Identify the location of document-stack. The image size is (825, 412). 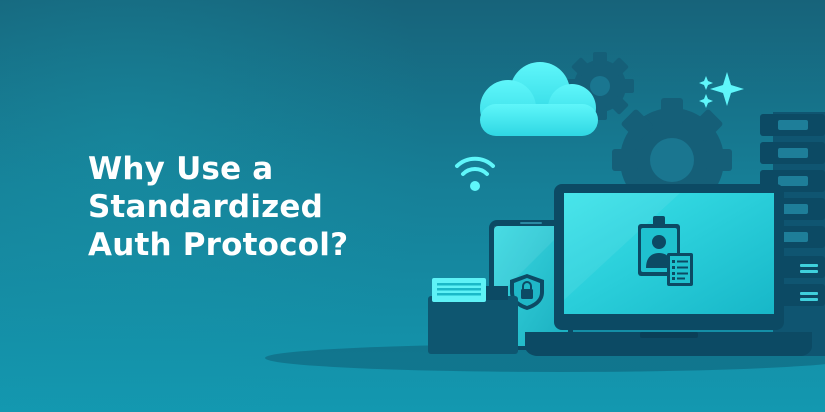
(473, 316).